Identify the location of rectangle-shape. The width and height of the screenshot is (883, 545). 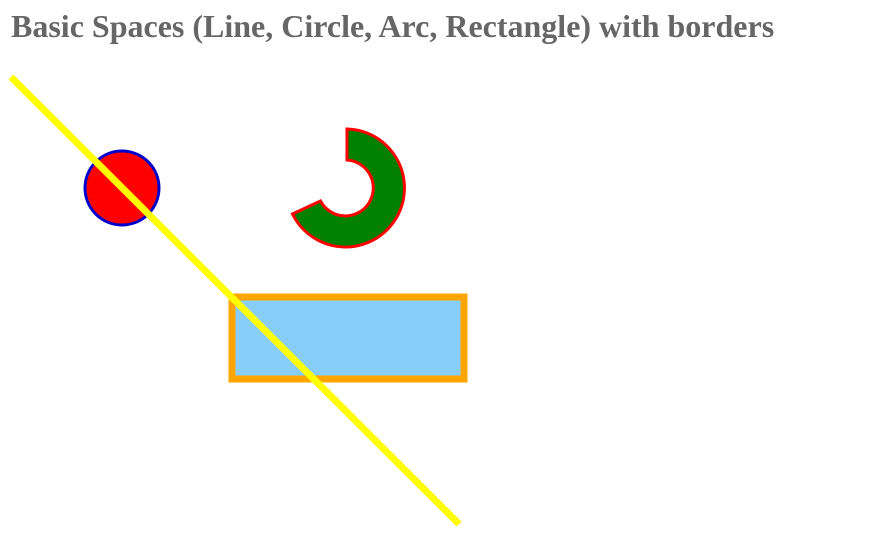
(348, 338).